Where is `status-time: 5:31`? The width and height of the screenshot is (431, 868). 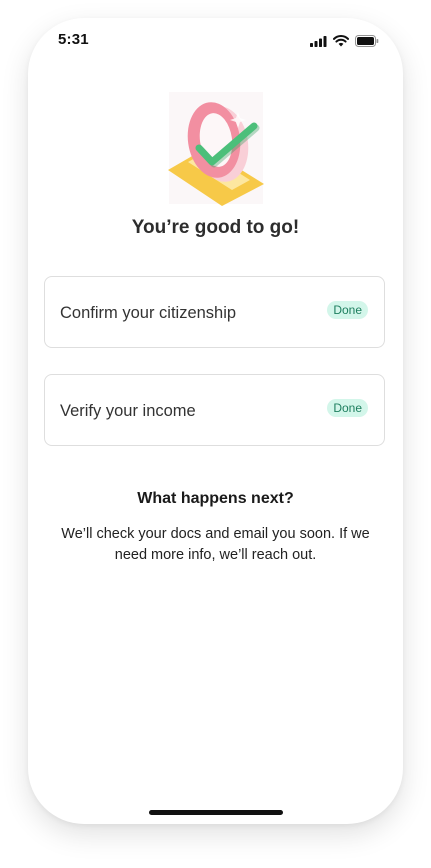
status-time: 5:31 is located at coordinates (73, 39).